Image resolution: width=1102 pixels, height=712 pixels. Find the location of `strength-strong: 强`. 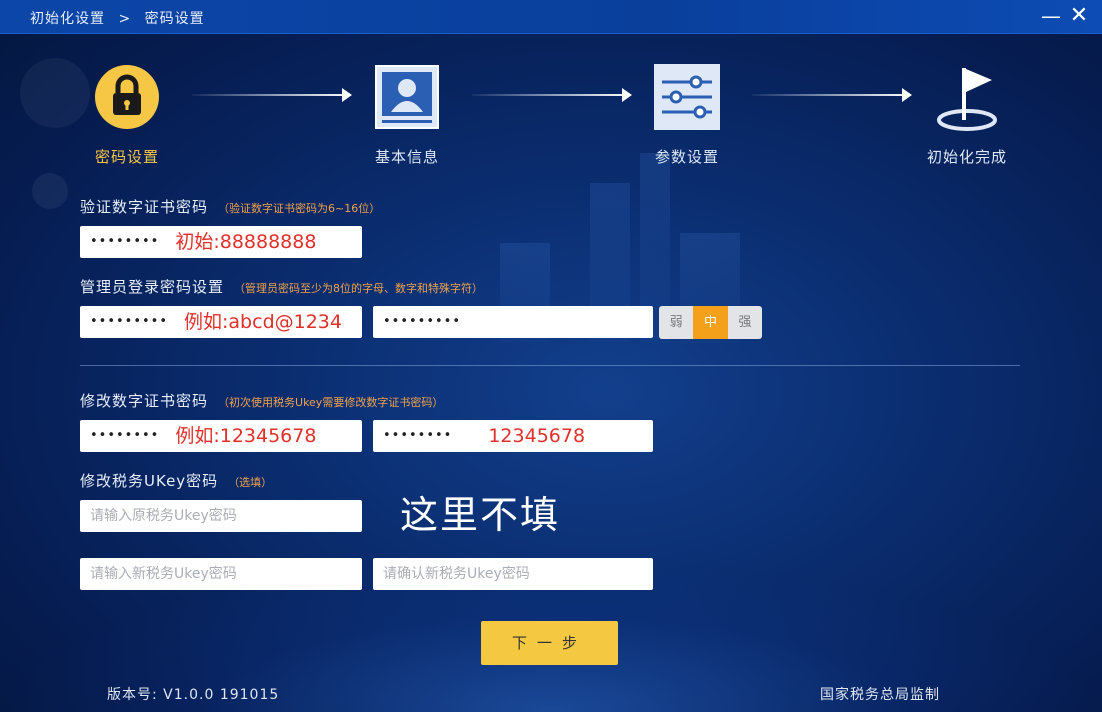

strength-strong: 强 is located at coordinates (744, 322).